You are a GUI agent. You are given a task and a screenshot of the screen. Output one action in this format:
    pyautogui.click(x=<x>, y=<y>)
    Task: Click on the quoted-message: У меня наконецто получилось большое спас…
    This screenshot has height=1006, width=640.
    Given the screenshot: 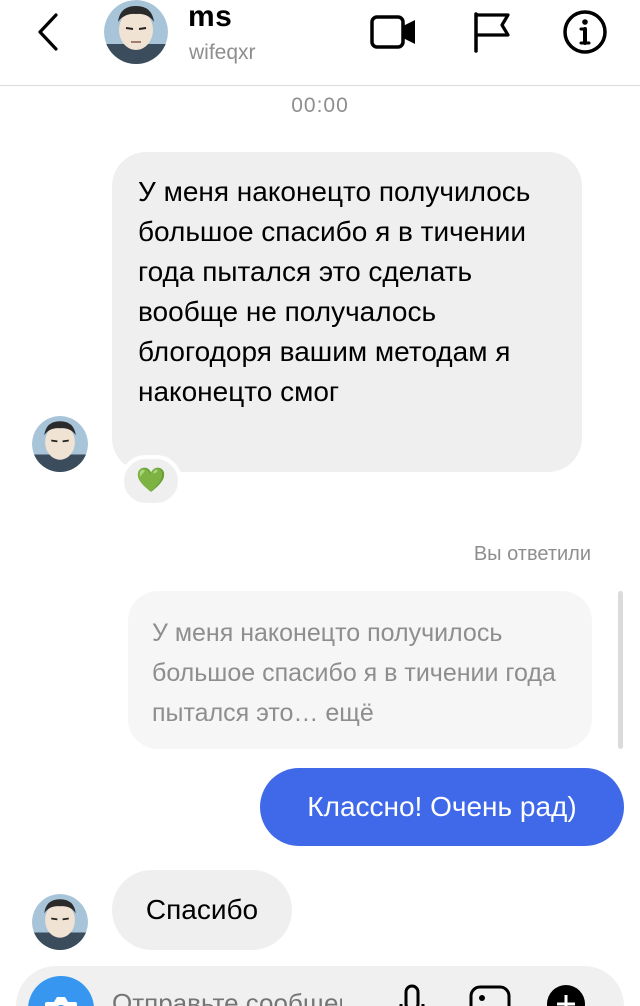 What is the action you would take?
    pyautogui.click(x=360, y=670)
    